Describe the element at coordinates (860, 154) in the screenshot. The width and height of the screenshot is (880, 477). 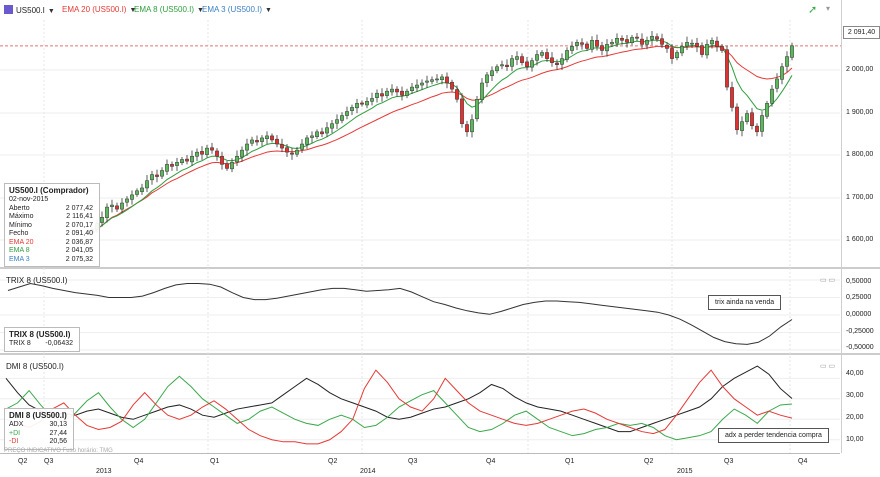
I see `price-axis-label: 1 800,00` at that location.